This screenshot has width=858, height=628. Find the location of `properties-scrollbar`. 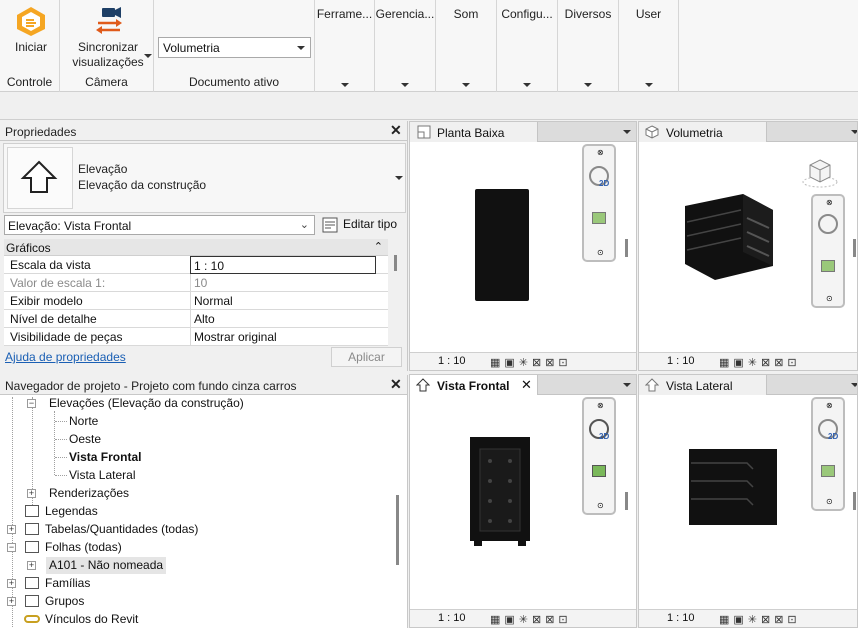

properties-scrollbar is located at coordinates (395, 263).